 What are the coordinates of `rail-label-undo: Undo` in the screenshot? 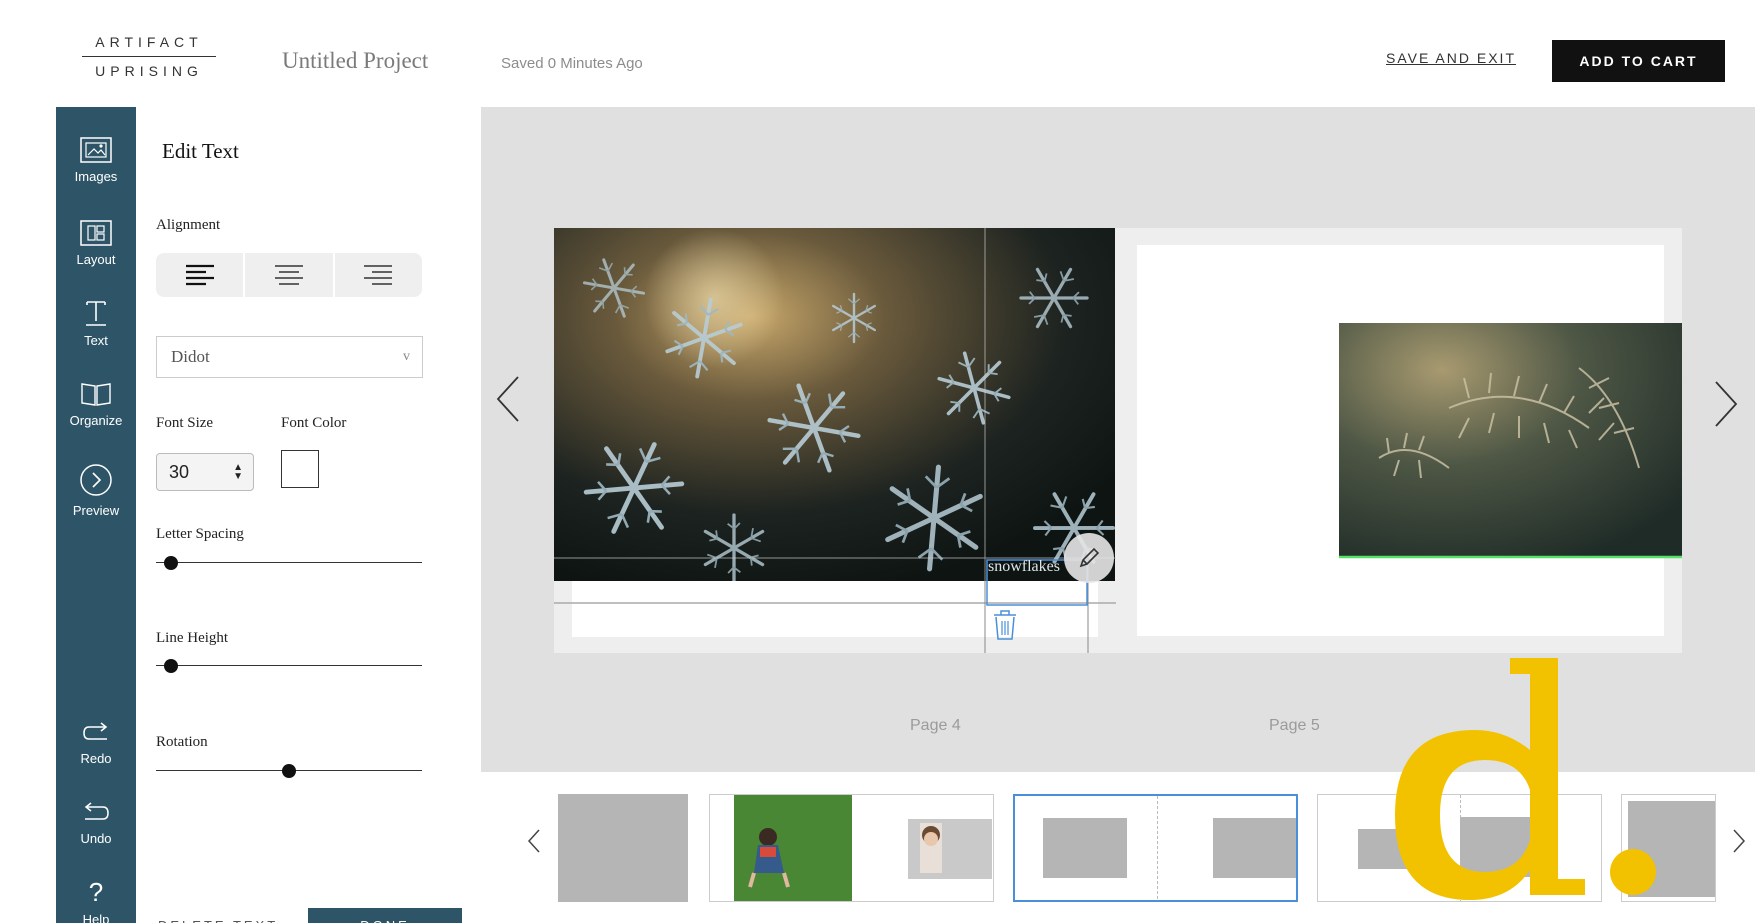 It's located at (96, 838).